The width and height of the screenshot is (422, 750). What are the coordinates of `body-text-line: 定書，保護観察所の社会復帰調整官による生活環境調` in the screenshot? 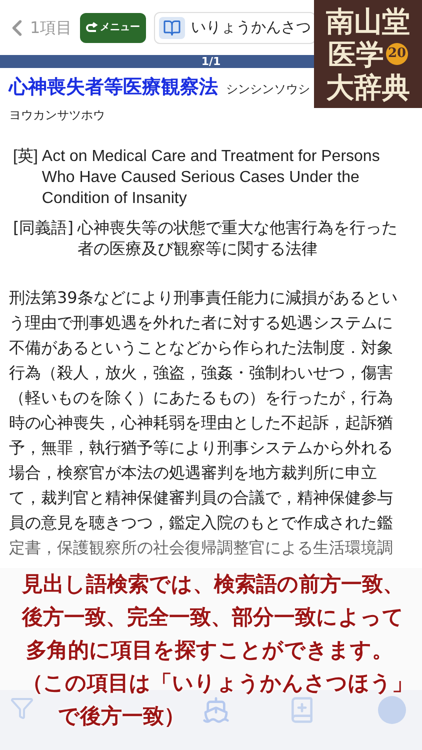 It's located at (201, 547).